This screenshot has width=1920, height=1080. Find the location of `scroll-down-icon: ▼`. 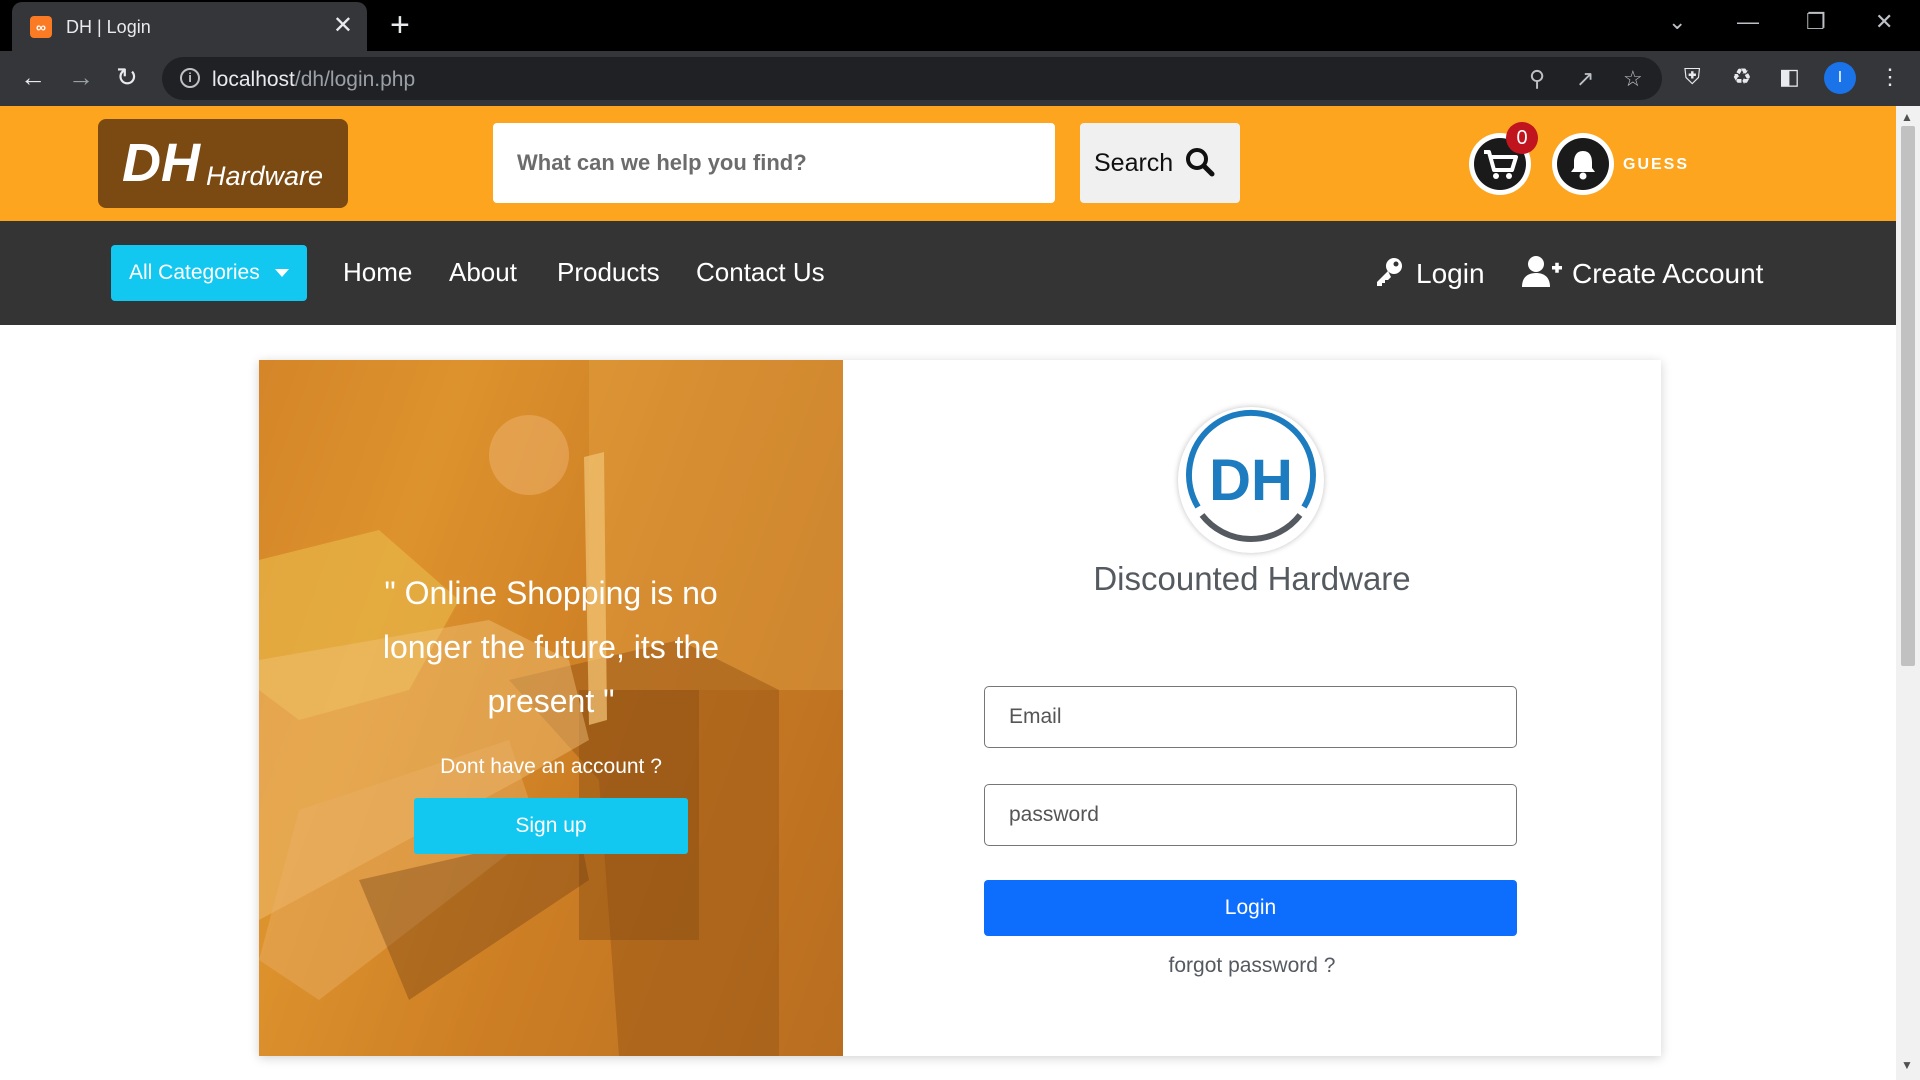

scroll-down-icon: ▼ is located at coordinates (1907, 1065).